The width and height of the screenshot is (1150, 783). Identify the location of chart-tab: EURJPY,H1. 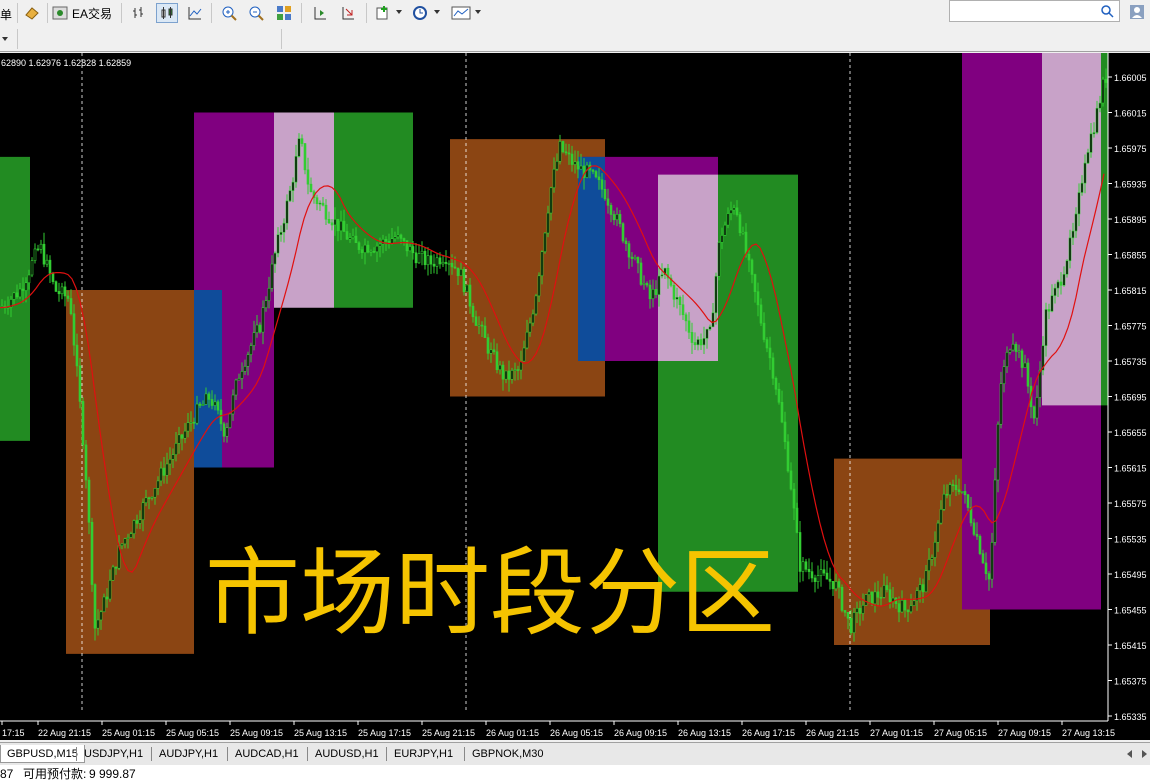
(423, 754).